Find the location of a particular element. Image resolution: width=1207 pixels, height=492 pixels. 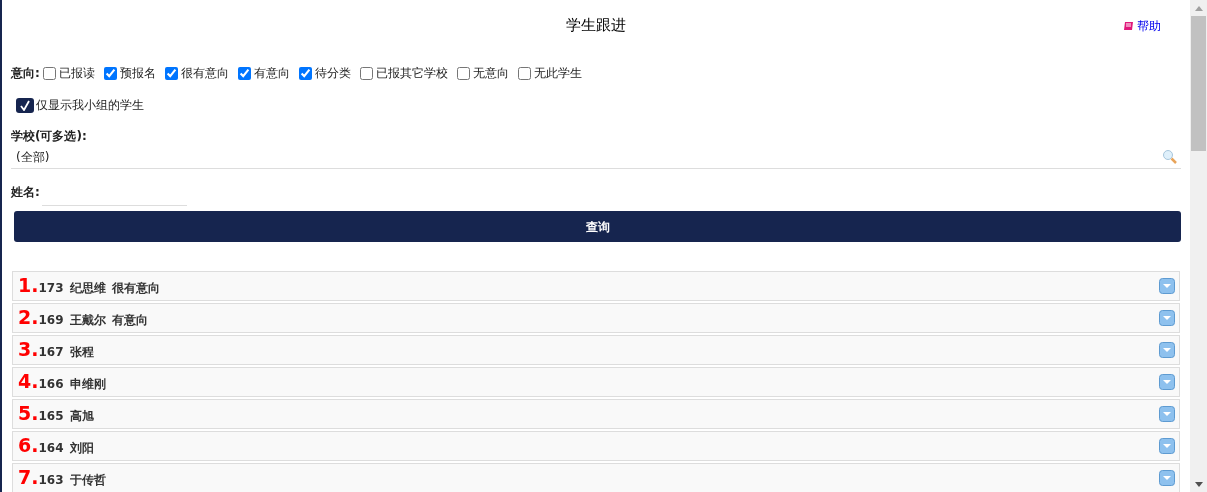

student-name: 高旭 is located at coordinates (81, 416).